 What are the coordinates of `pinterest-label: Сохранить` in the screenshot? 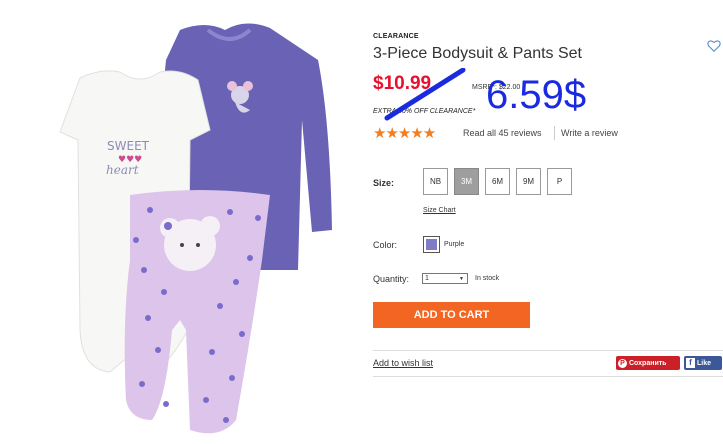 It's located at (648, 363).